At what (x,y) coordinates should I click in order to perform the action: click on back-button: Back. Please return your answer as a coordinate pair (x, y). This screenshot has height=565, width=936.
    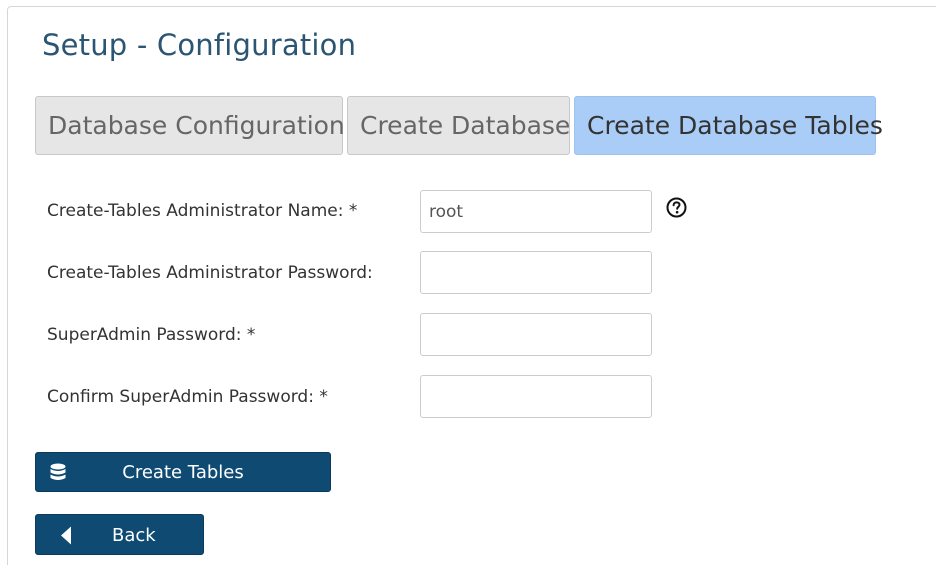
    Looking at the image, I should click on (119, 534).